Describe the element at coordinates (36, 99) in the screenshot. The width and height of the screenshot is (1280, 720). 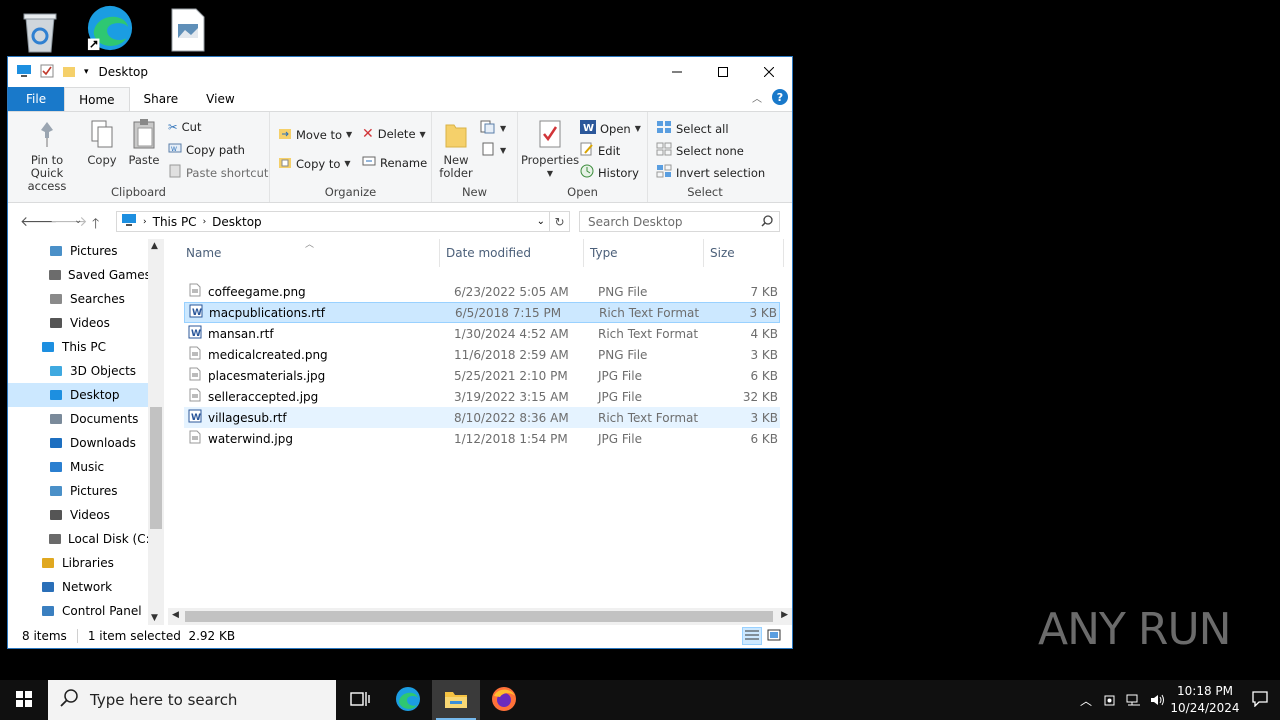
I see `tab-file: File` at that location.